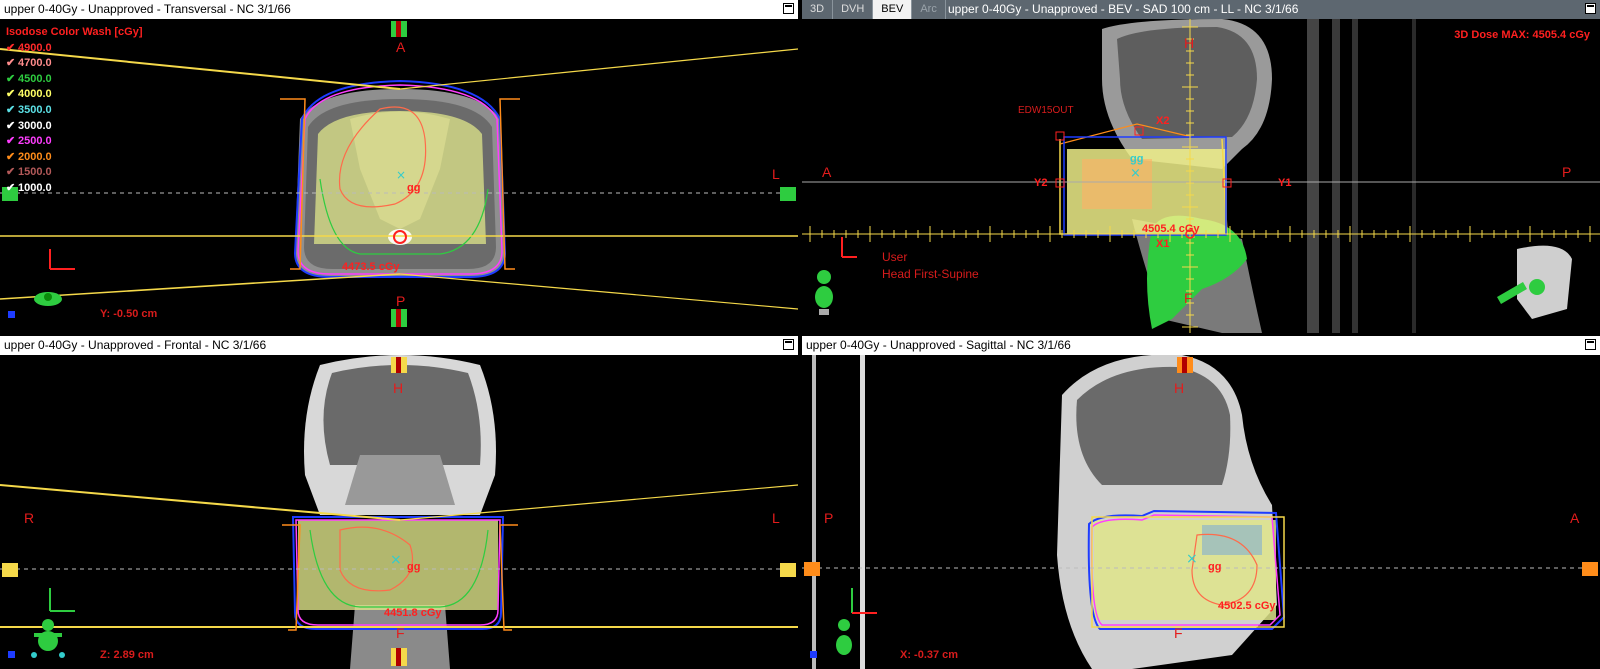  Describe the element at coordinates (929, 655) in the screenshot. I see `slice-position: X: -0.37 cm` at that location.